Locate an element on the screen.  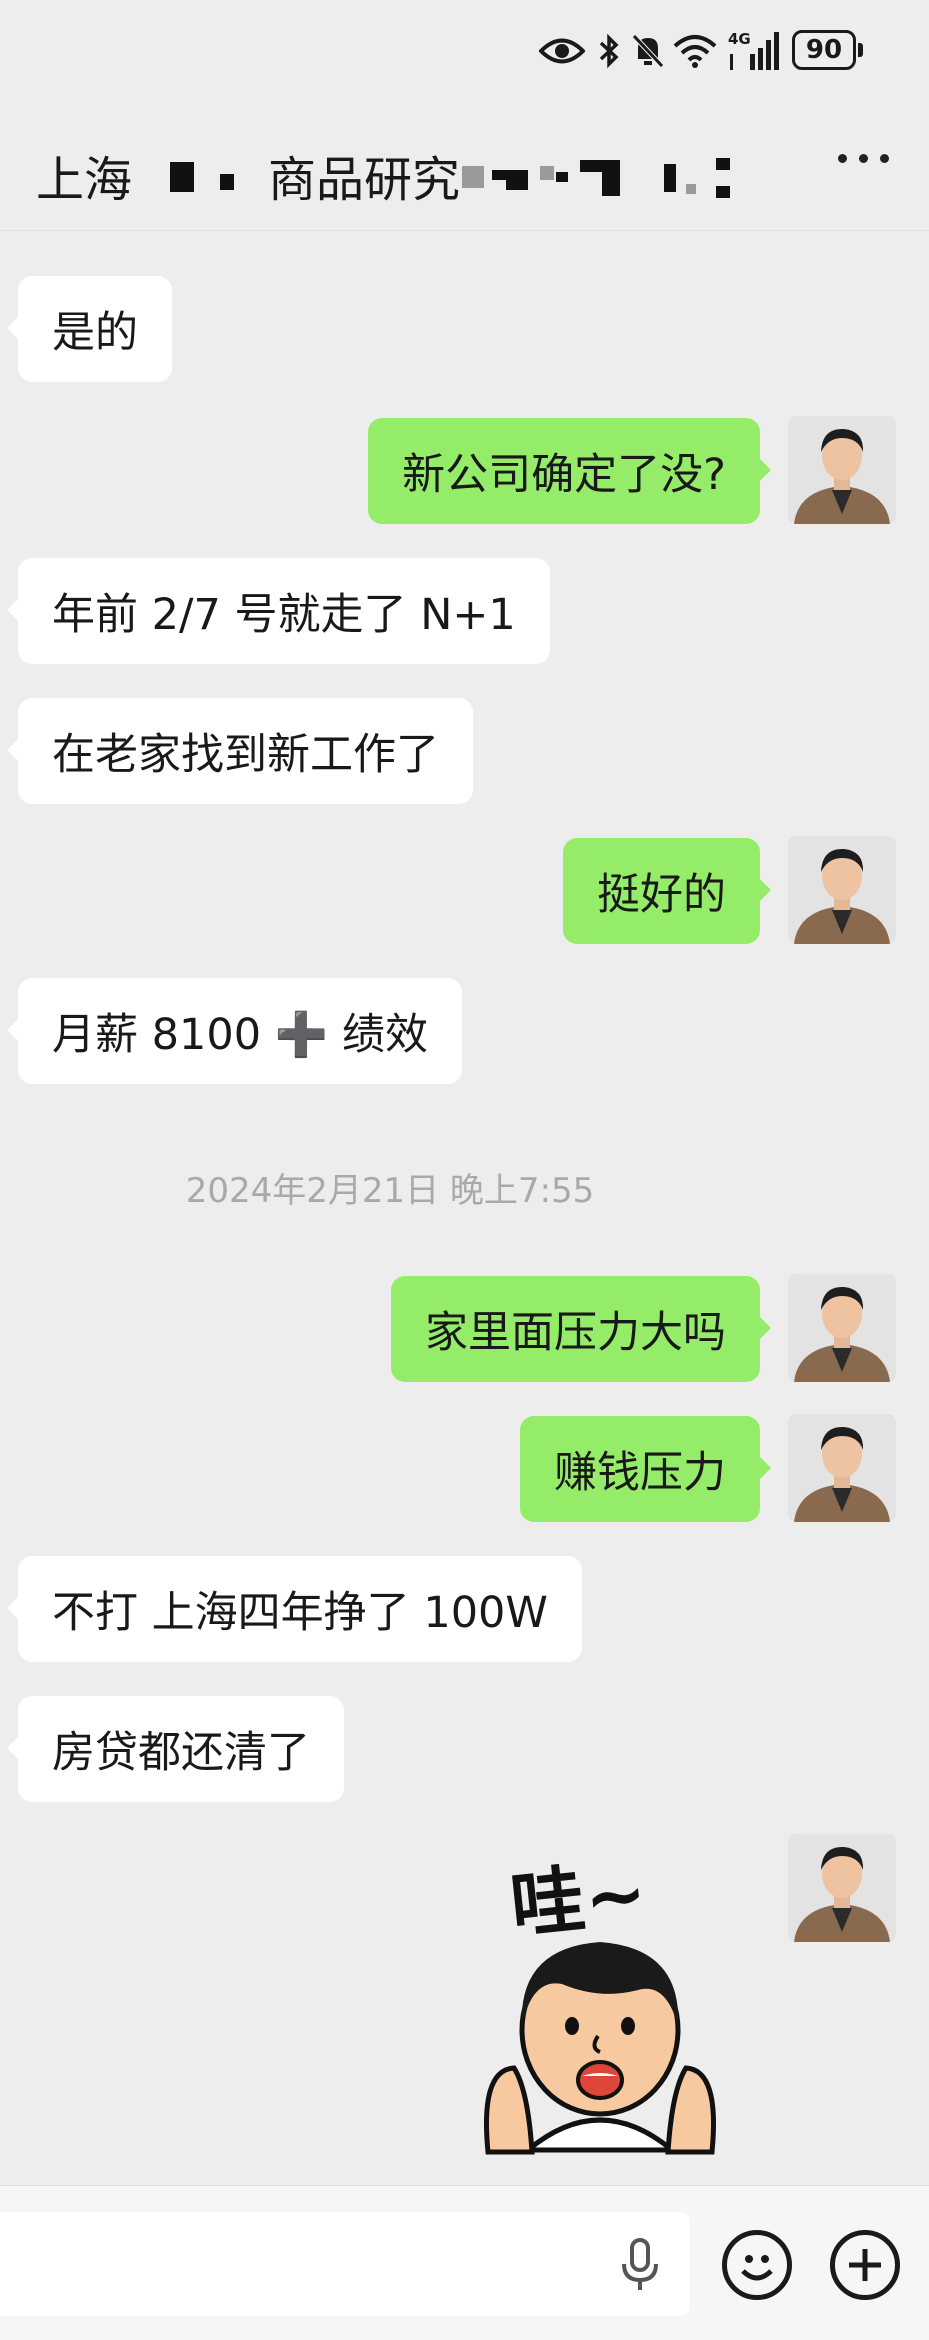
emoji-button is located at coordinates (757, 2265).